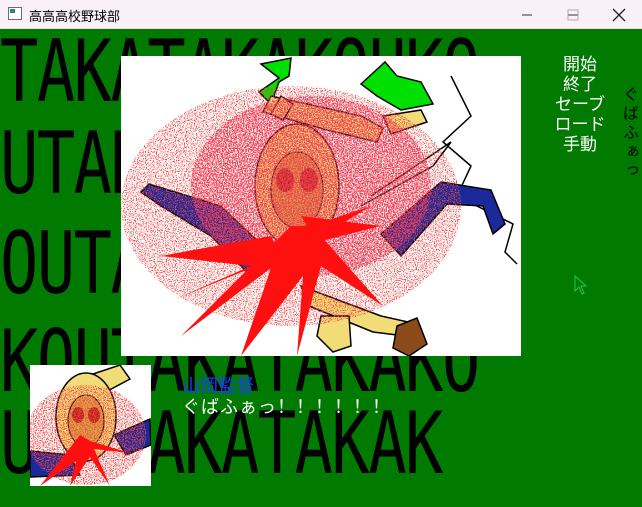  What do you see at coordinates (15, 13) in the screenshot?
I see `app-window-icon` at bounding box center [15, 13].